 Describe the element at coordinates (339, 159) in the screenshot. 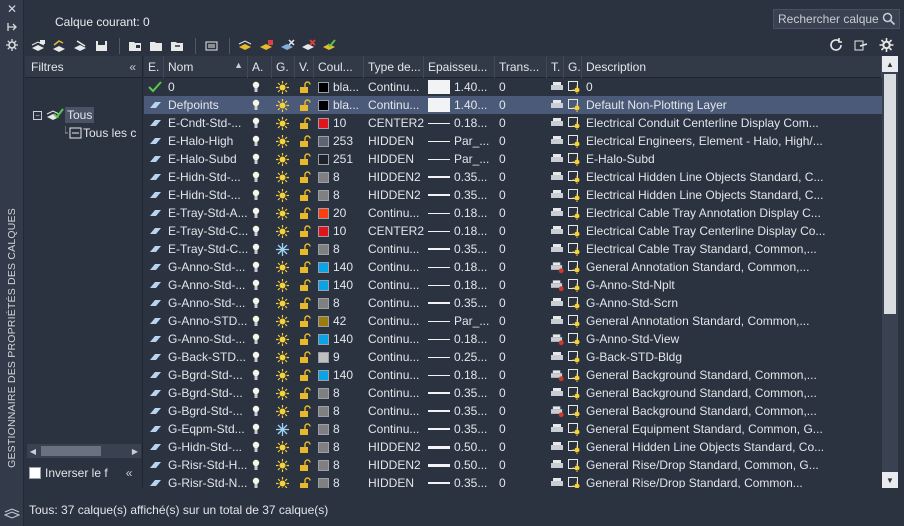

I see `layer-color: 251` at that location.